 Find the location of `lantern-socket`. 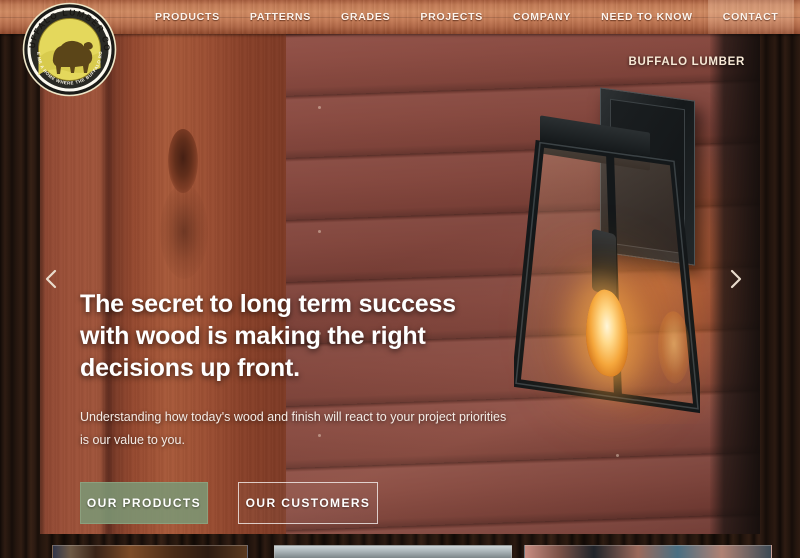

lantern-socket is located at coordinates (604, 262).